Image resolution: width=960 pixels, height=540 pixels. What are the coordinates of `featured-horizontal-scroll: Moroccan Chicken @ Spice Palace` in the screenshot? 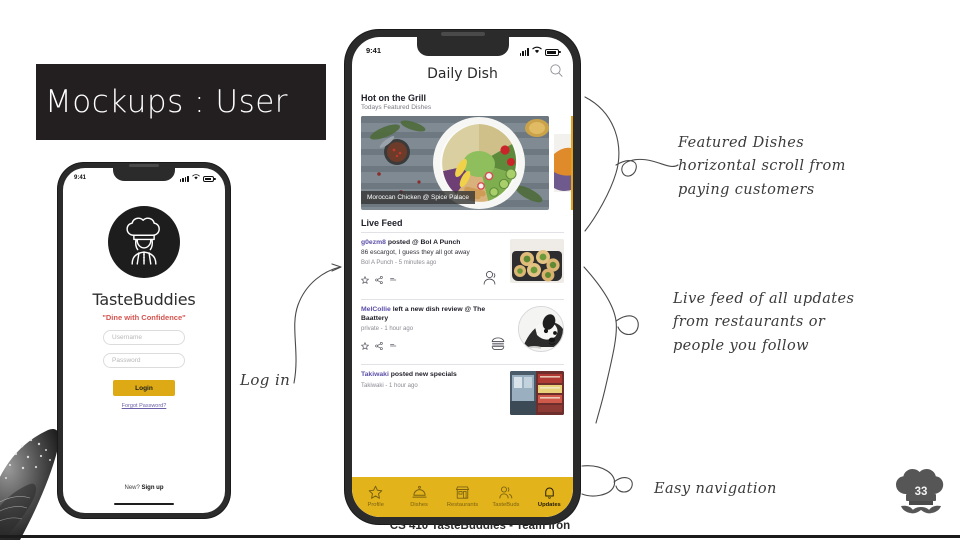 It's located at (462, 163).